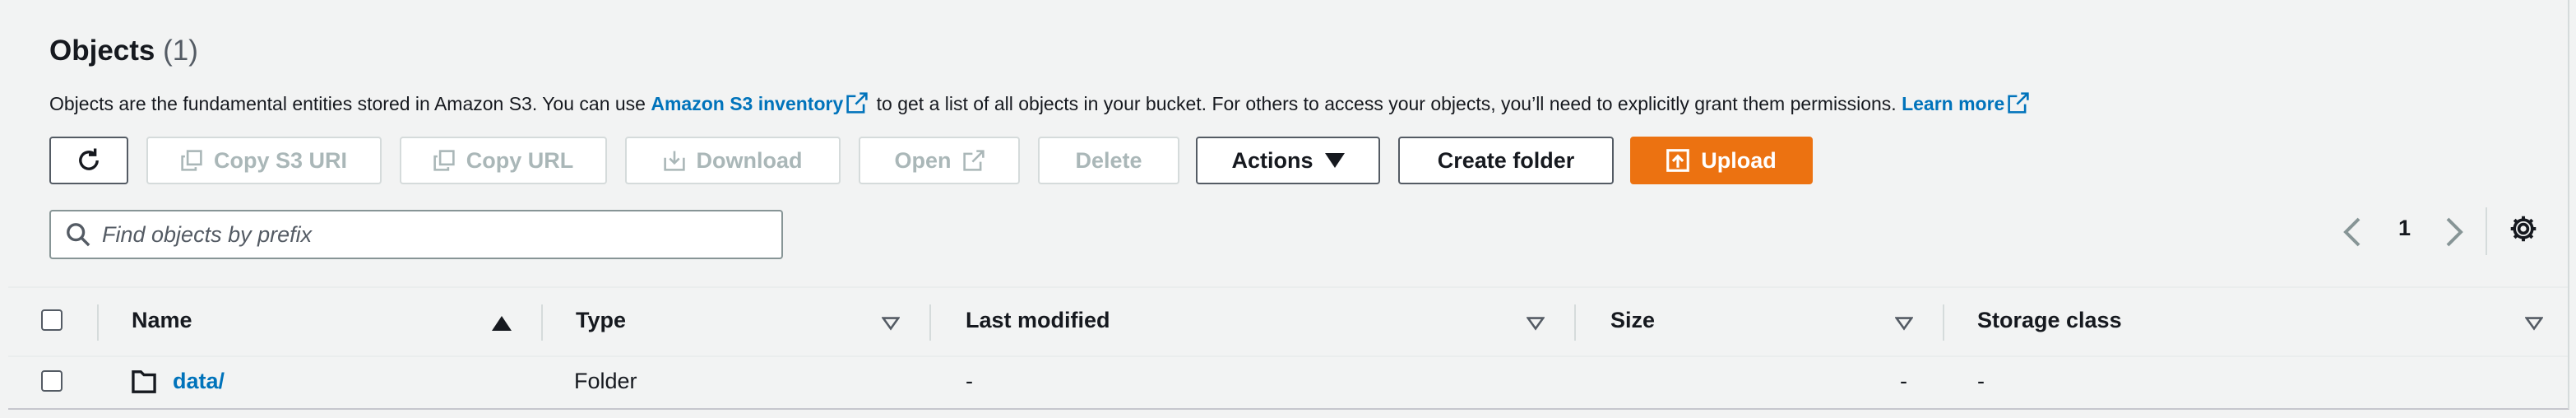 Image resolution: width=2576 pixels, height=418 pixels. What do you see at coordinates (431, 234) in the screenshot?
I see `search-input` at bounding box center [431, 234].